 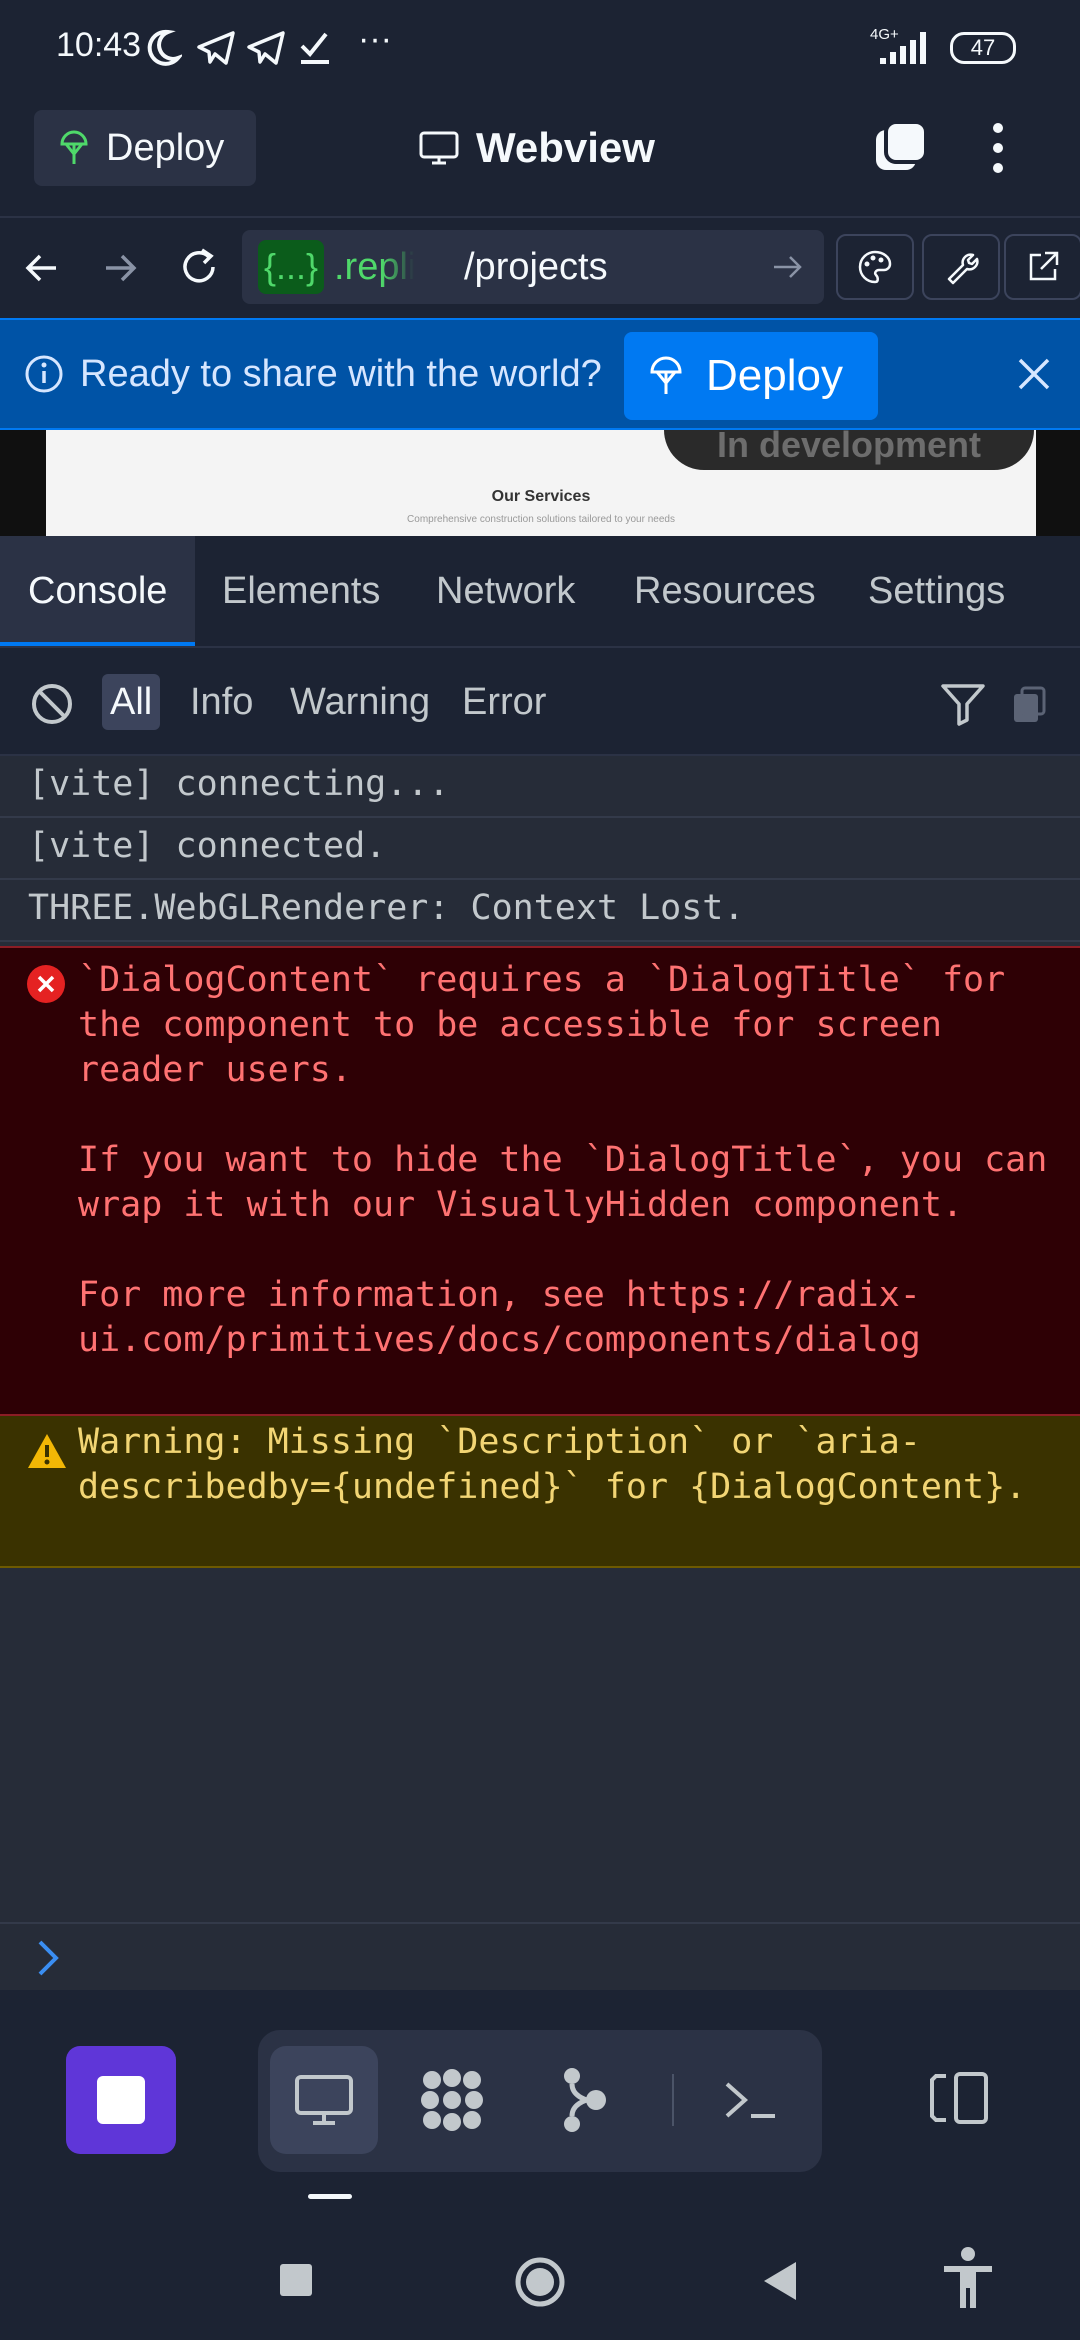 I want to click on palette-icon, so click(x=875, y=267).